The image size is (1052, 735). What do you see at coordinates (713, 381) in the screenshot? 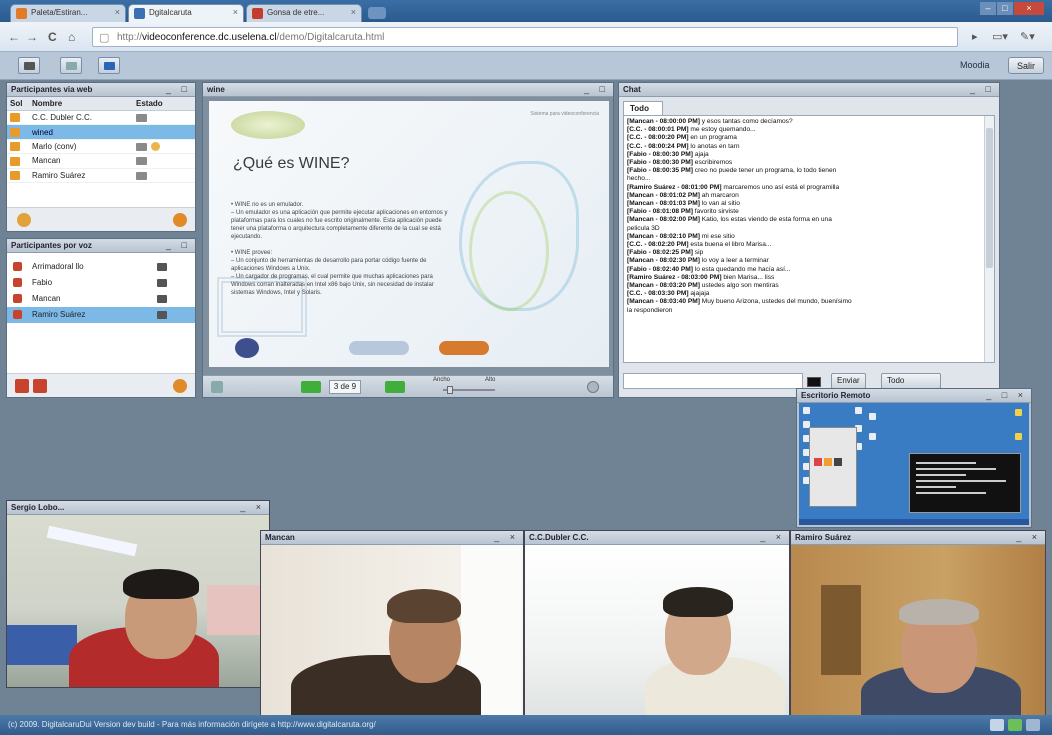
I see `chat-input` at bounding box center [713, 381].